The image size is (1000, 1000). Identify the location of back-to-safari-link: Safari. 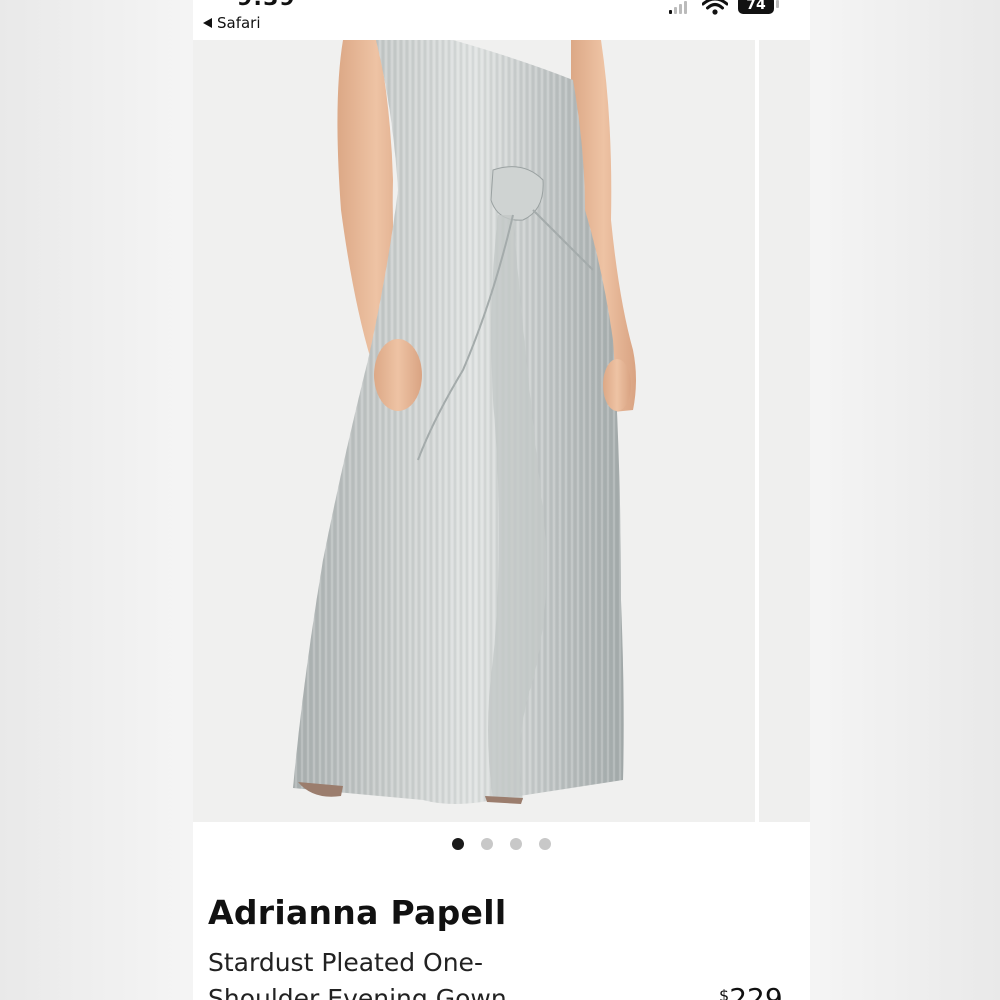
(232, 23).